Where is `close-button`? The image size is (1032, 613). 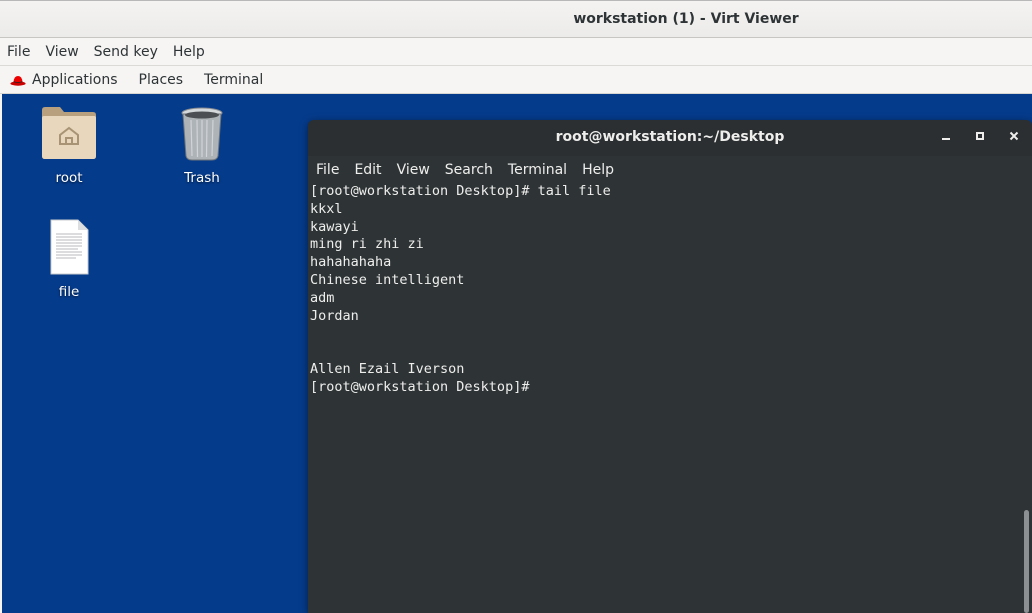
close-button is located at coordinates (1014, 138).